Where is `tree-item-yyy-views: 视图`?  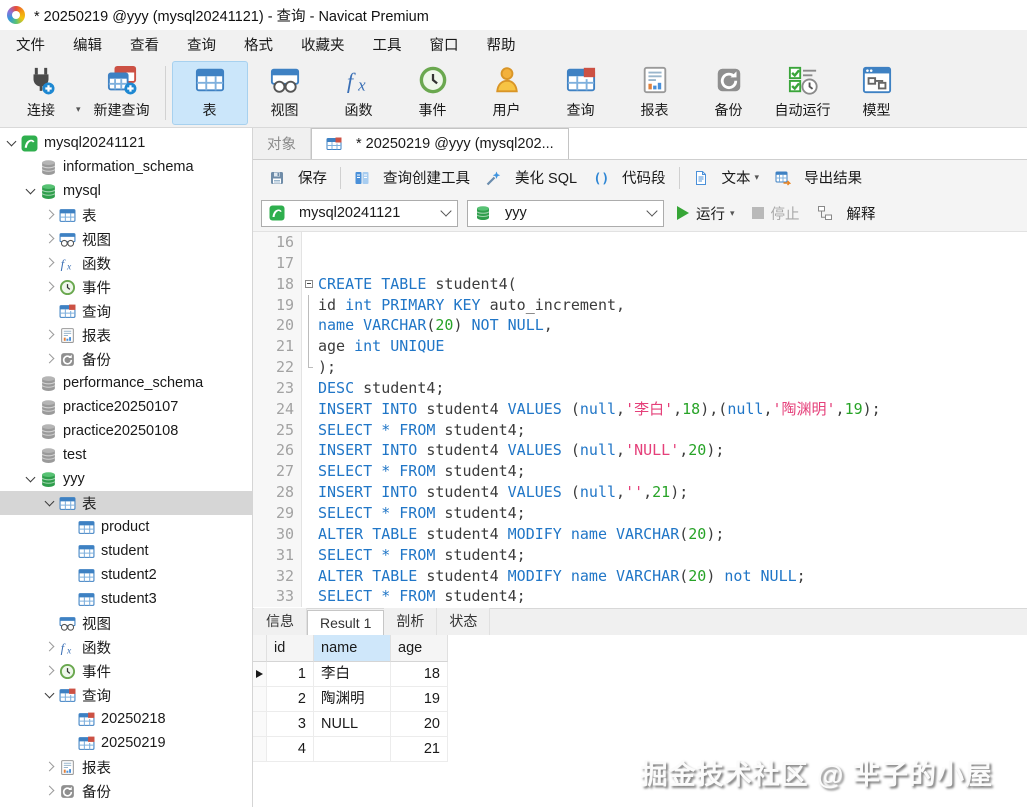 tree-item-yyy-views: 视图 is located at coordinates (126, 623).